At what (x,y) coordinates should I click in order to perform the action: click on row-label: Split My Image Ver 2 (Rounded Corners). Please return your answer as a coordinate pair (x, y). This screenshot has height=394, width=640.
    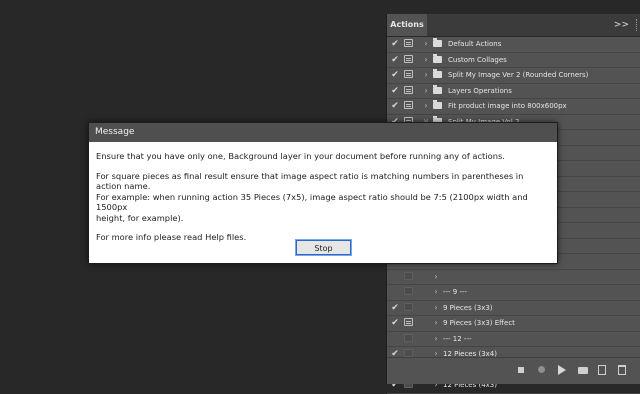
    Looking at the image, I should click on (518, 75).